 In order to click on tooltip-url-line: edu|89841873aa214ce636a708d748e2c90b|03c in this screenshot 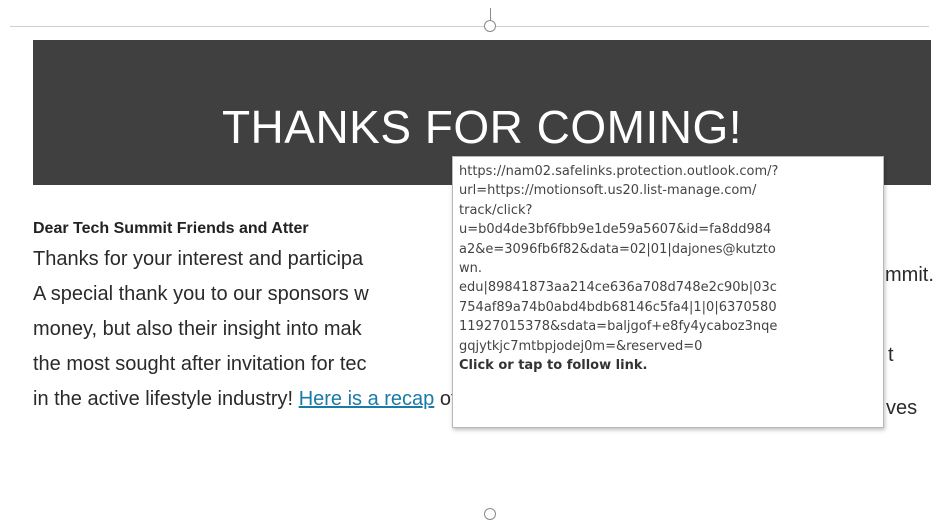, I will do `click(618, 288)`.